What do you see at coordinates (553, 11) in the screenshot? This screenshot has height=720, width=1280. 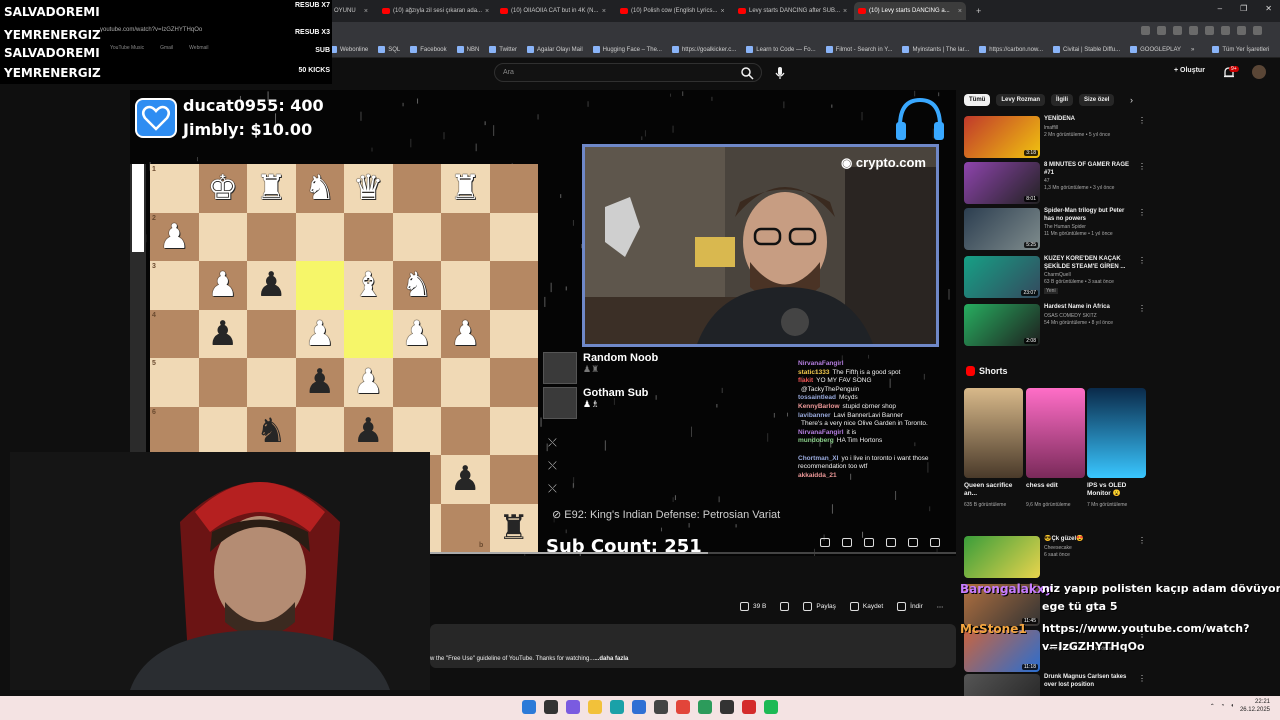 I see `browser-tab: (10) OIIAOIIA CAT but in 4K (N... ×` at bounding box center [553, 11].